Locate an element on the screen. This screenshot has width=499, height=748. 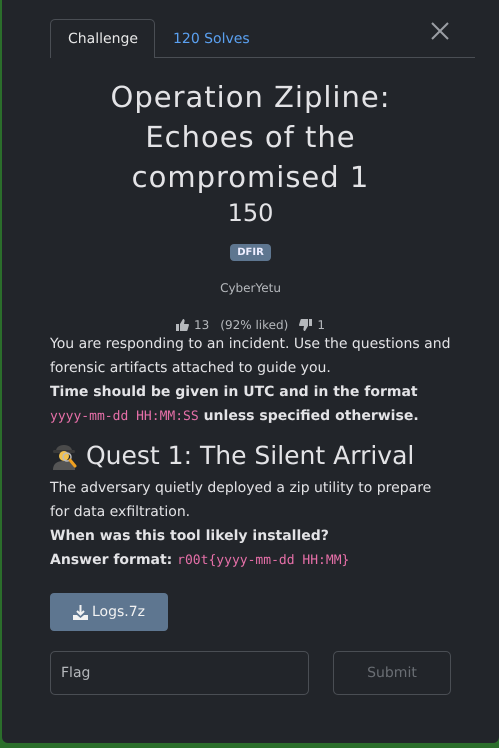
quest-heading: Quest 1: The Silent Arrival is located at coordinates (250, 455).